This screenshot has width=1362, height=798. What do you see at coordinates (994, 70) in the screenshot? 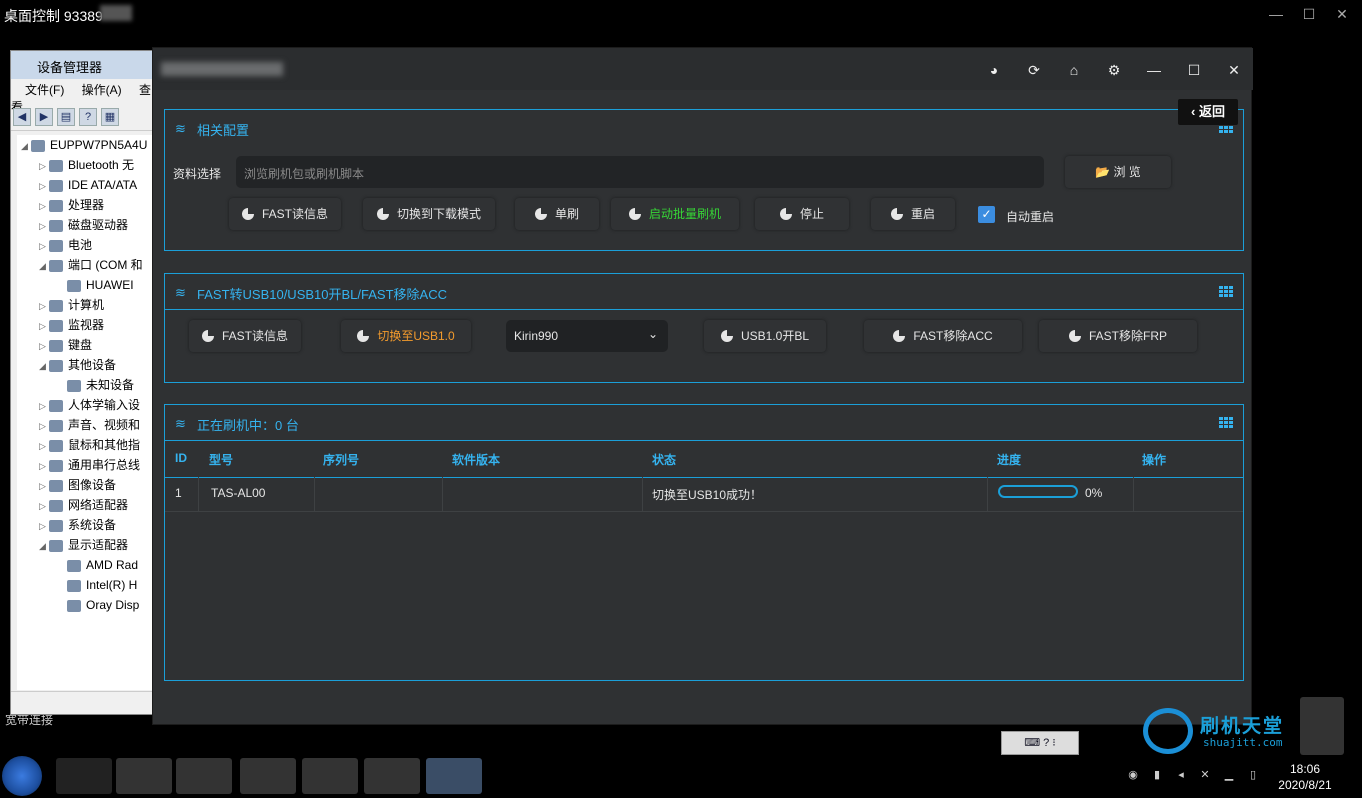
I see `gauge-icon: ◕` at bounding box center [994, 70].